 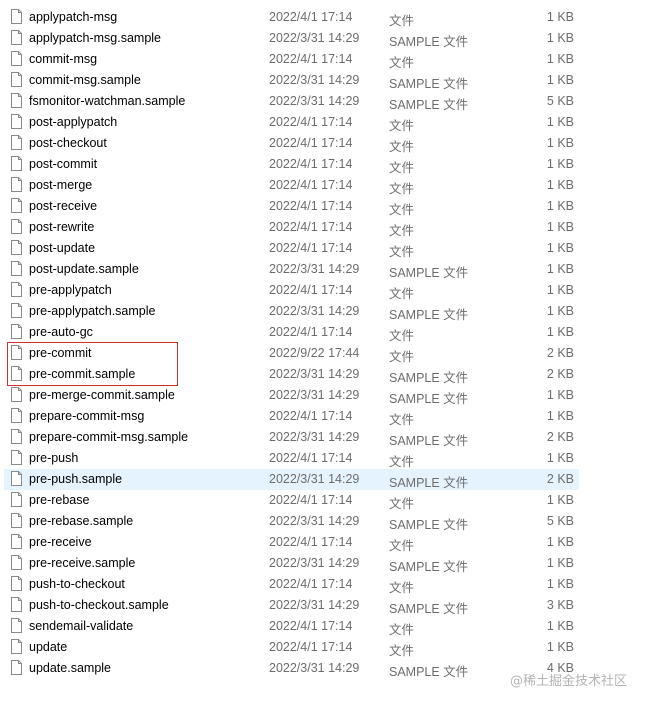 What do you see at coordinates (60, 542) in the screenshot?
I see `file-name: pre-receive` at bounding box center [60, 542].